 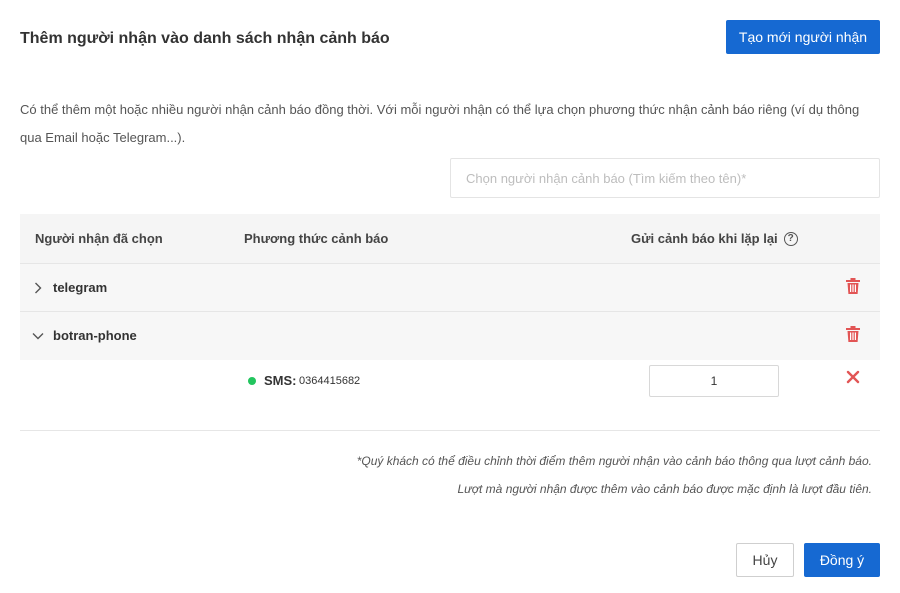 What do you see at coordinates (252, 381) in the screenshot?
I see `status-dot` at bounding box center [252, 381].